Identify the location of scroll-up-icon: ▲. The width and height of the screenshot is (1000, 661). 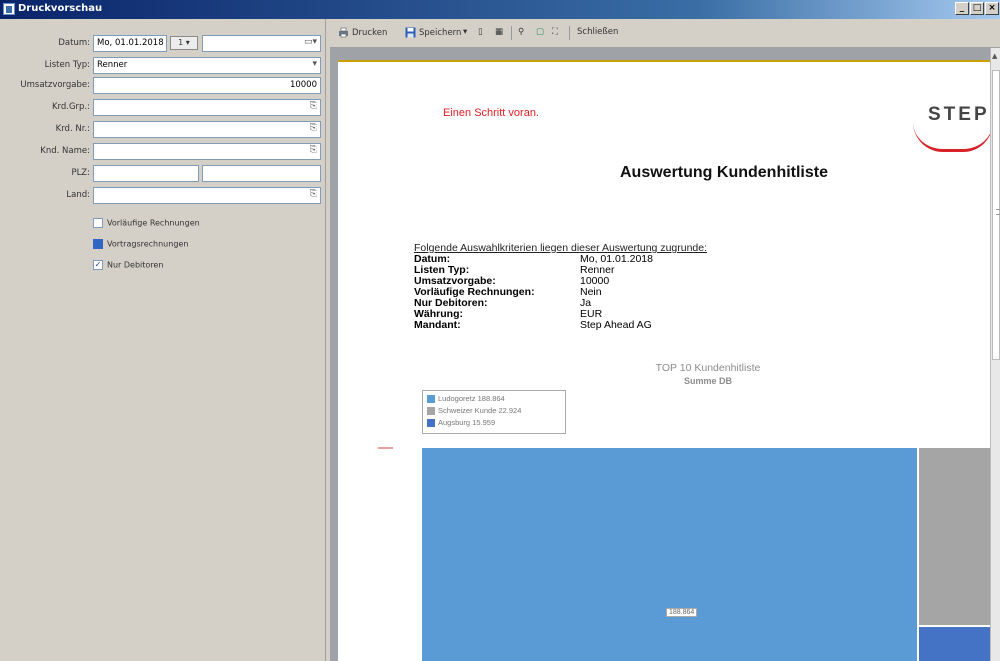
(994, 56).